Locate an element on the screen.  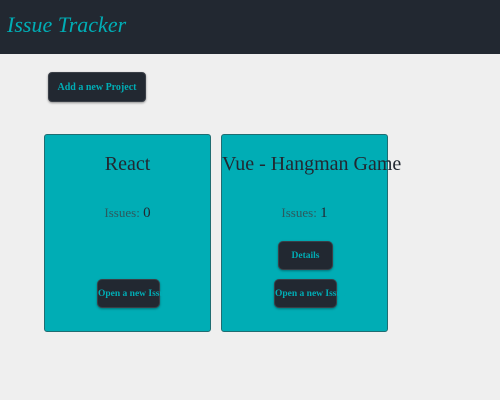
issues-count-label: Issues: 1 is located at coordinates (304, 213).